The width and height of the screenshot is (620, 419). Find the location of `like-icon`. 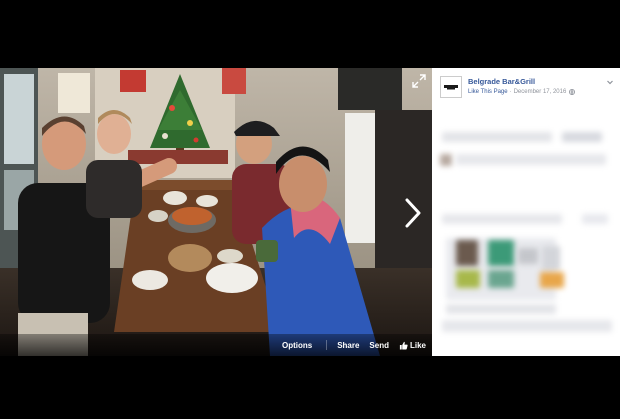

like-icon is located at coordinates (403, 345).